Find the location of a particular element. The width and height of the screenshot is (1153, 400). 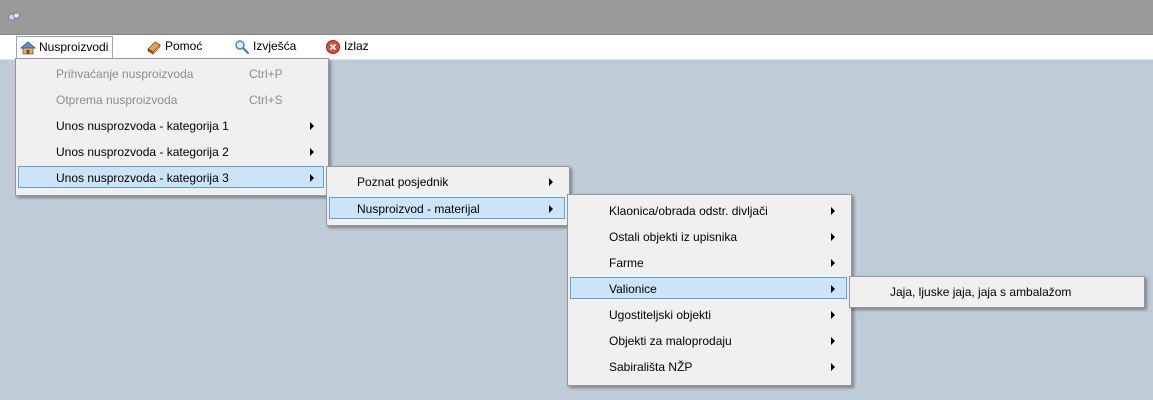

menu-item-poznat-posjednik: Poznat posjednik is located at coordinates (447, 181).